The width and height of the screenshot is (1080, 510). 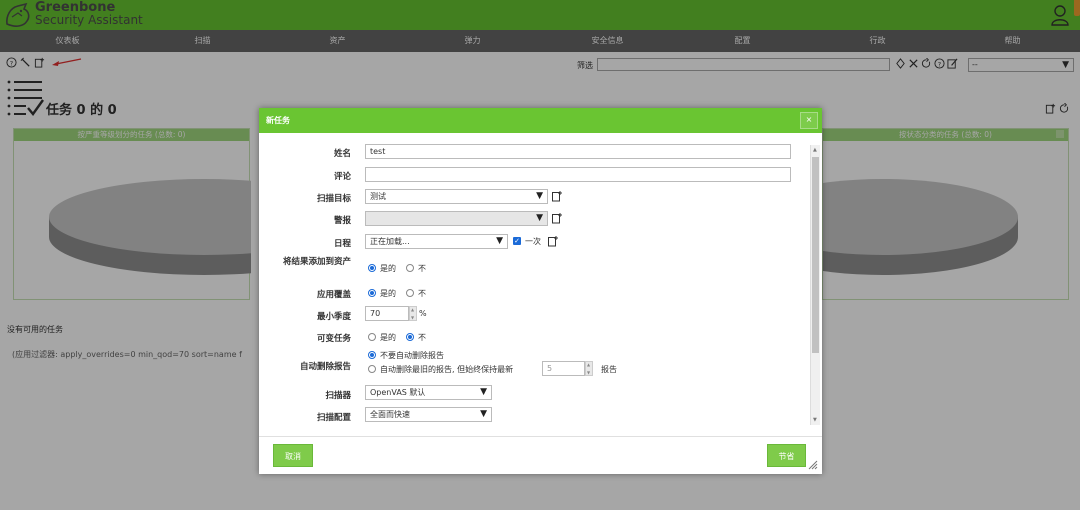 What do you see at coordinates (333, 295) in the screenshot?
I see `apply-overrides-label: 应用覆盖` at bounding box center [333, 295].